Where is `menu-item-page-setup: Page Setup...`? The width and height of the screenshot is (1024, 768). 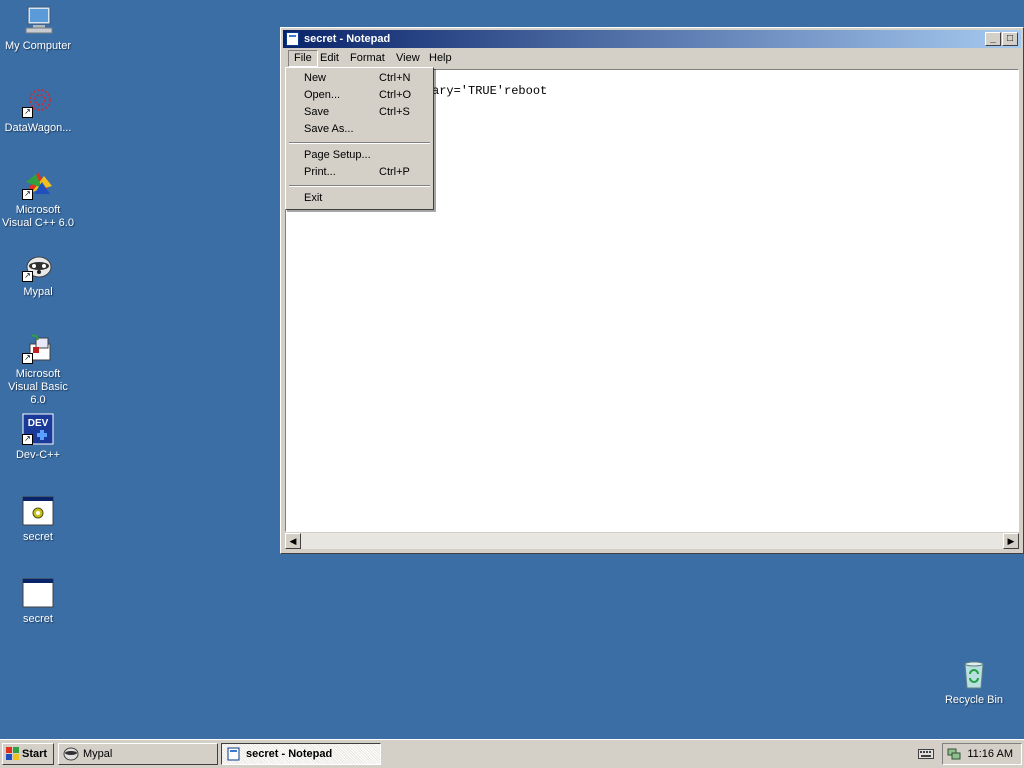
menu-item-page-setup: Page Setup... is located at coordinates (359, 155).